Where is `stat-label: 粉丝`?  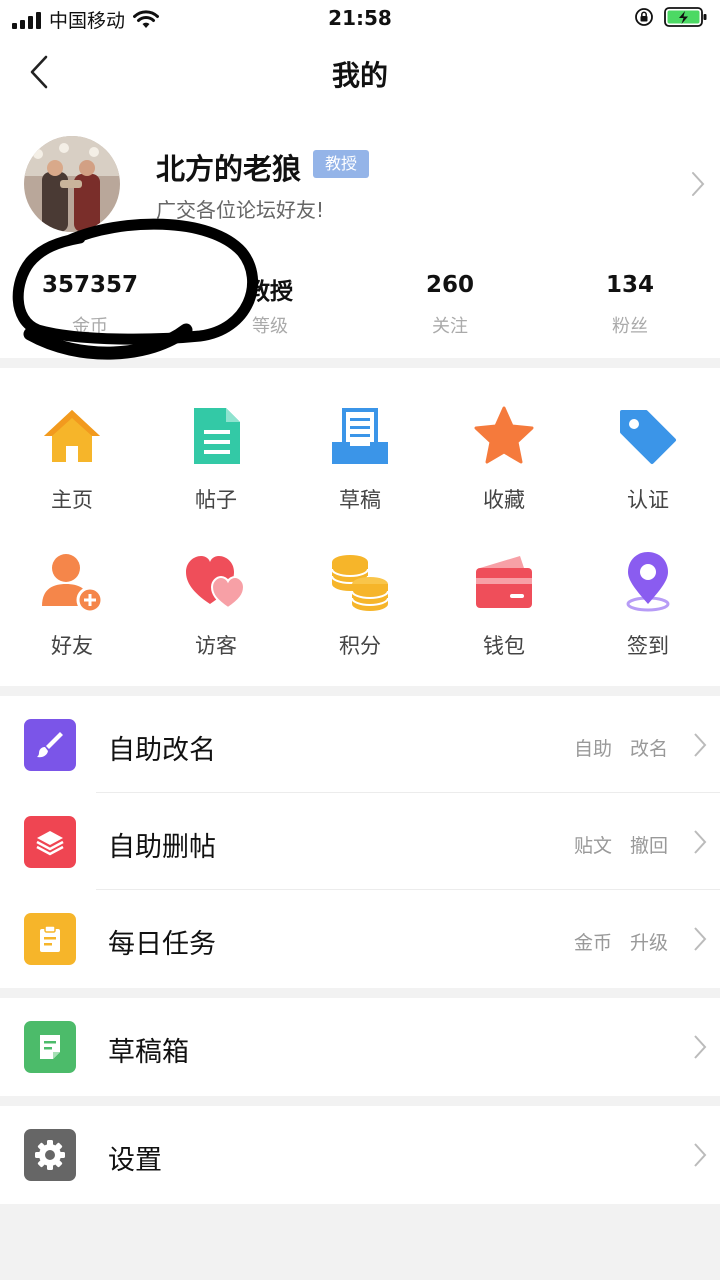
stat-label: 粉丝 is located at coordinates (630, 326).